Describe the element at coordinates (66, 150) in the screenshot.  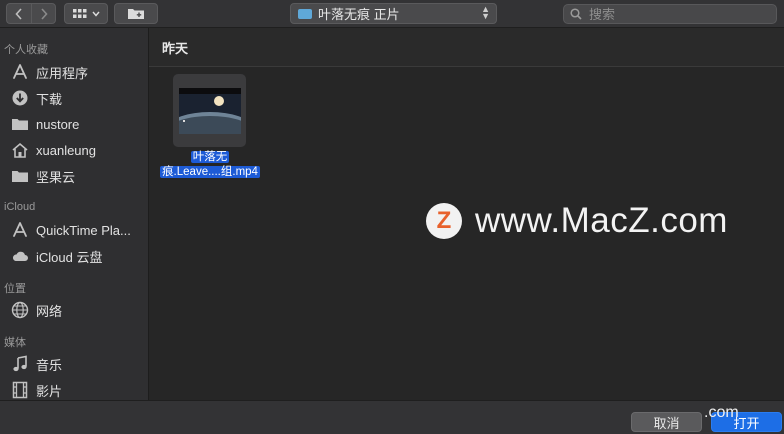
I see `sidebar-item-label: xuanleung` at that location.